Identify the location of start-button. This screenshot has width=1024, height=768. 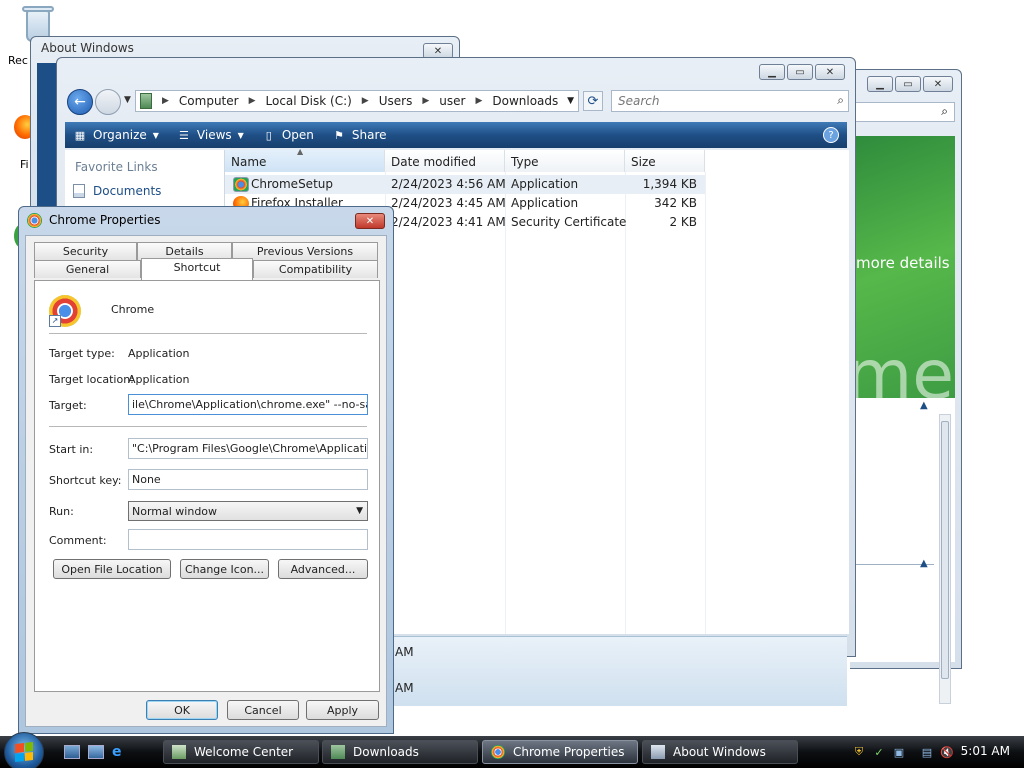
(24, 750).